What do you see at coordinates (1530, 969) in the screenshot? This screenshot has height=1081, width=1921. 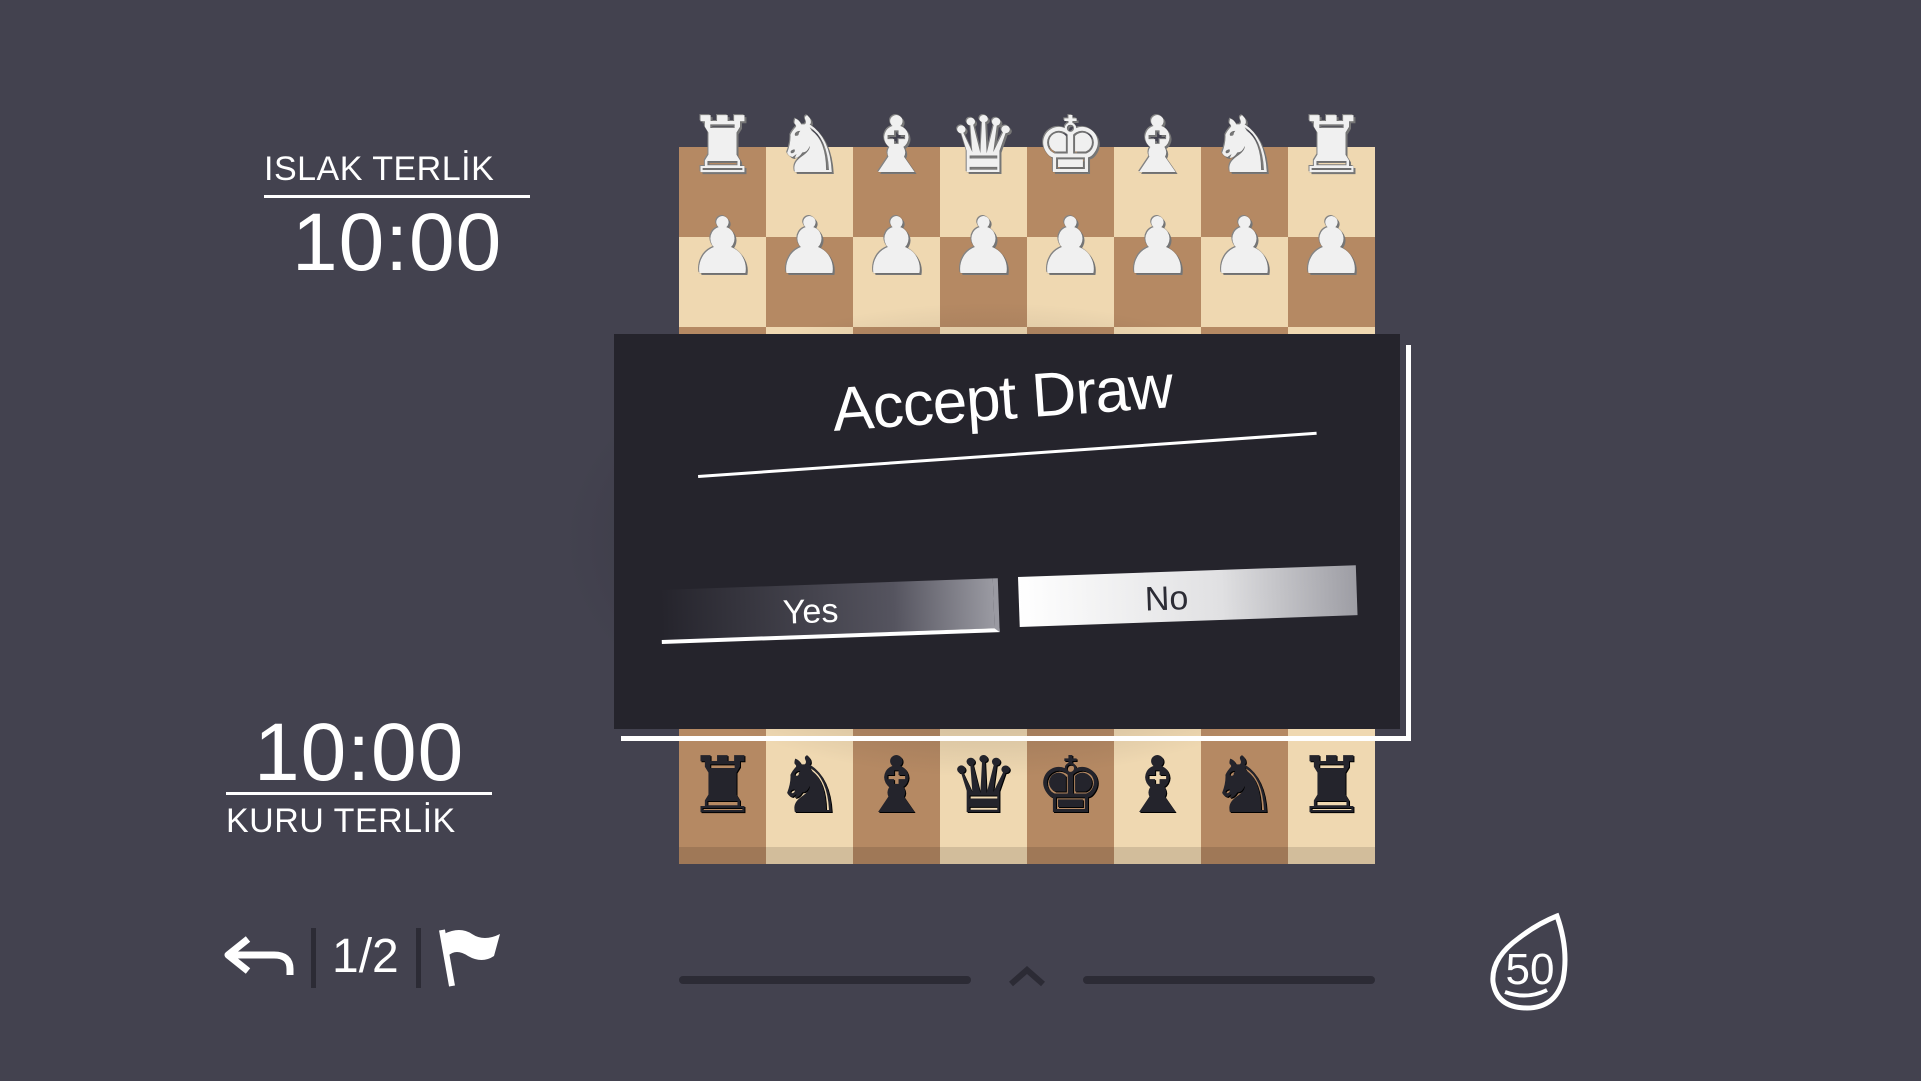 I see `seed-count: 50` at bounding box center [1530, 969].